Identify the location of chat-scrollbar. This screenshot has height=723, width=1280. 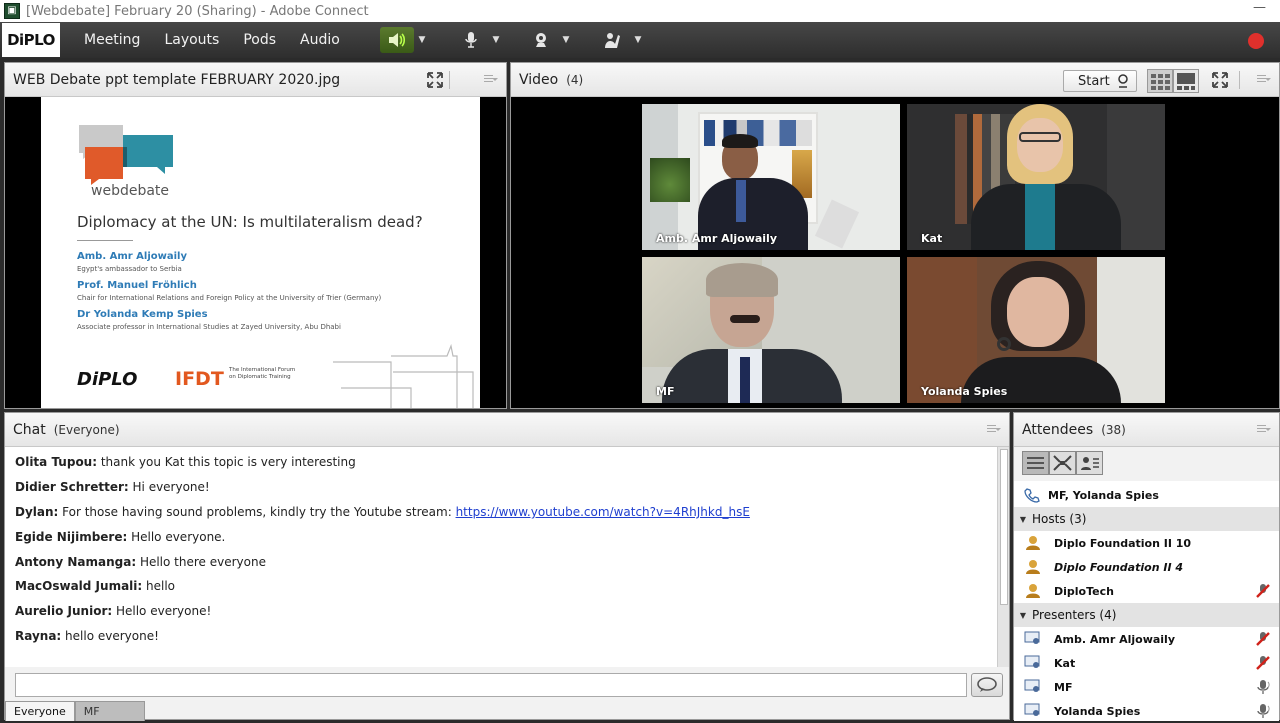
(1003, 557).